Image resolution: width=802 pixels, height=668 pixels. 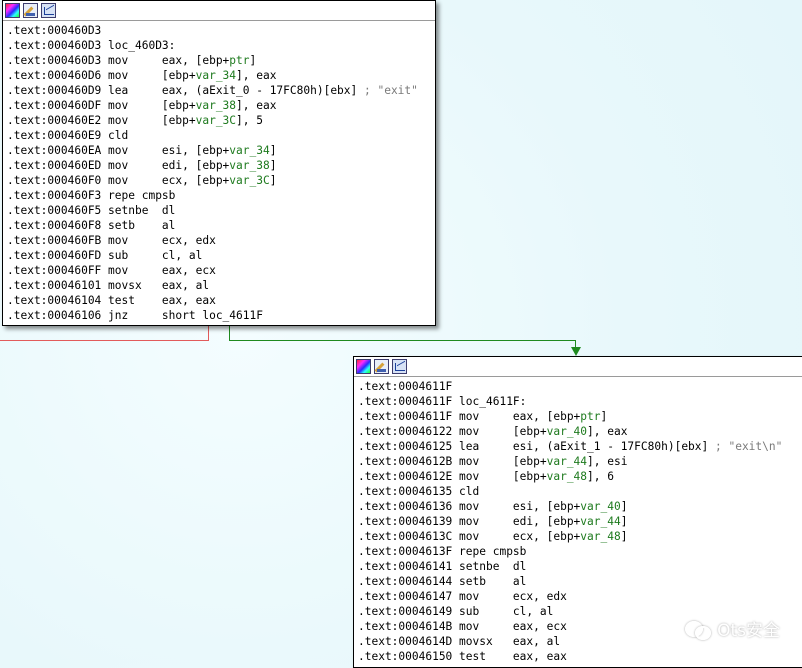 What do you see at coordinates (249, 180) in the screenshot?
I see `stack-variable: var_3C` at bounding box center [249, 180].